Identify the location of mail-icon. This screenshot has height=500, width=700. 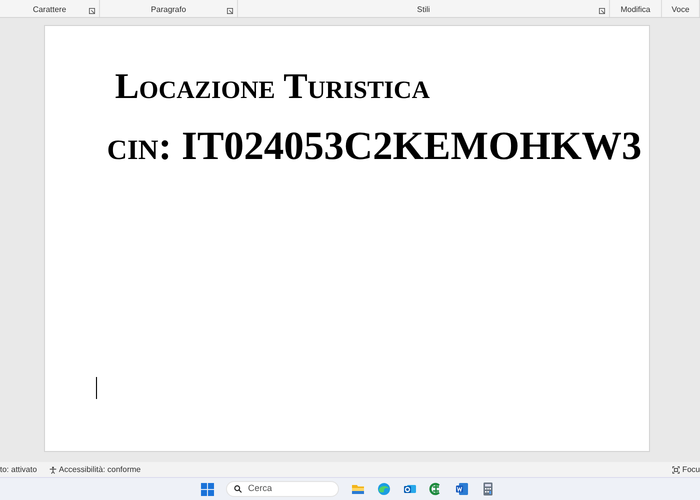
(410, 489).